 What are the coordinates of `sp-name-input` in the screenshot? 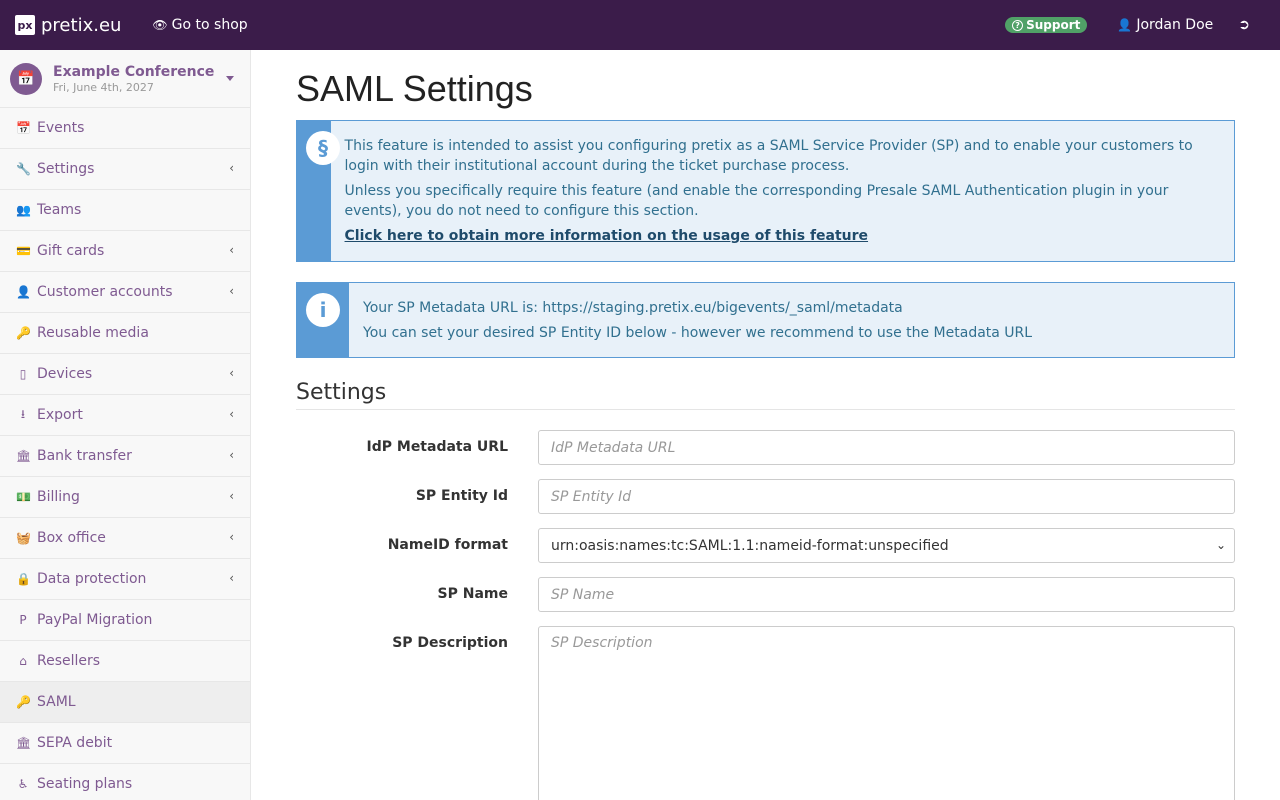 It's located at (886, 594).